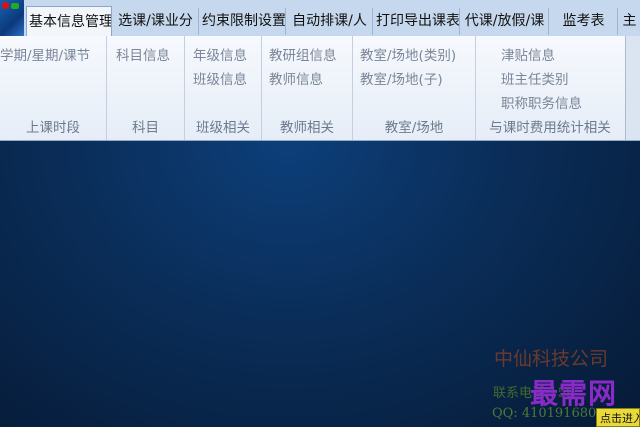 The width and height of the screenshot is (640, 427). I want to click on group-class: 年级信息 班级信息 班级相关, so click(223, 88).